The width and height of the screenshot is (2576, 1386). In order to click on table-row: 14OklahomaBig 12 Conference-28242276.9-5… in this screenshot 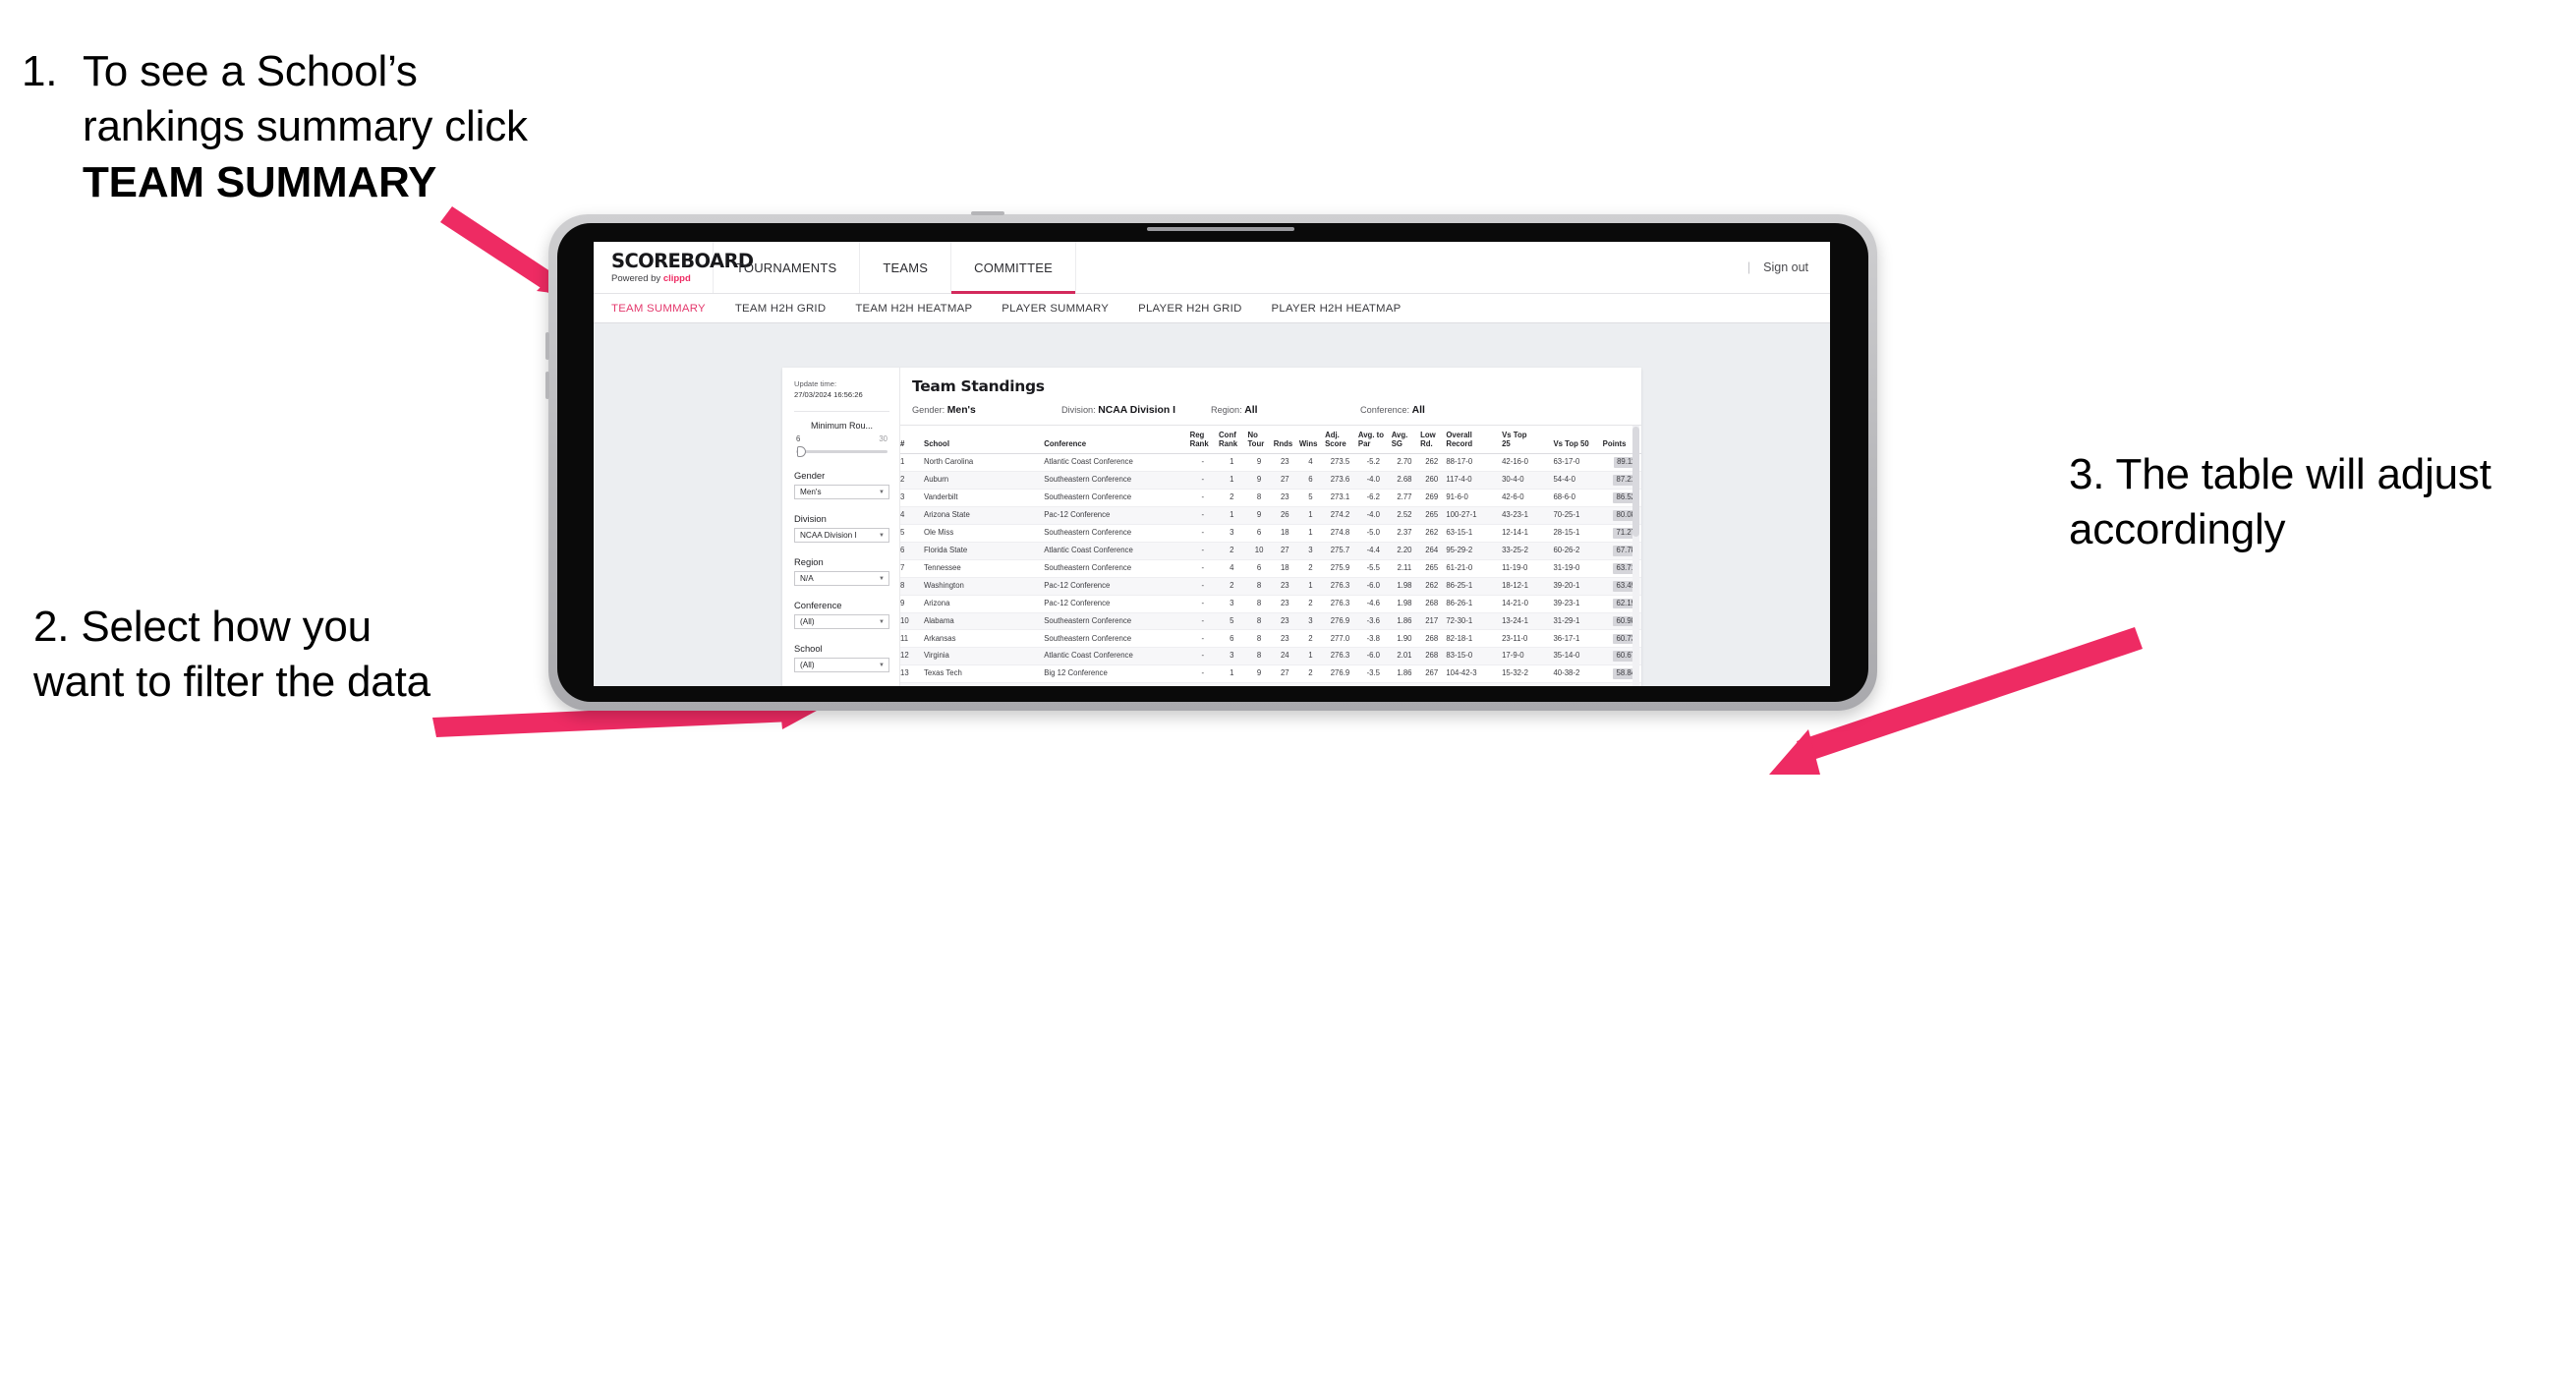, I will do `click(1271, 684)`.